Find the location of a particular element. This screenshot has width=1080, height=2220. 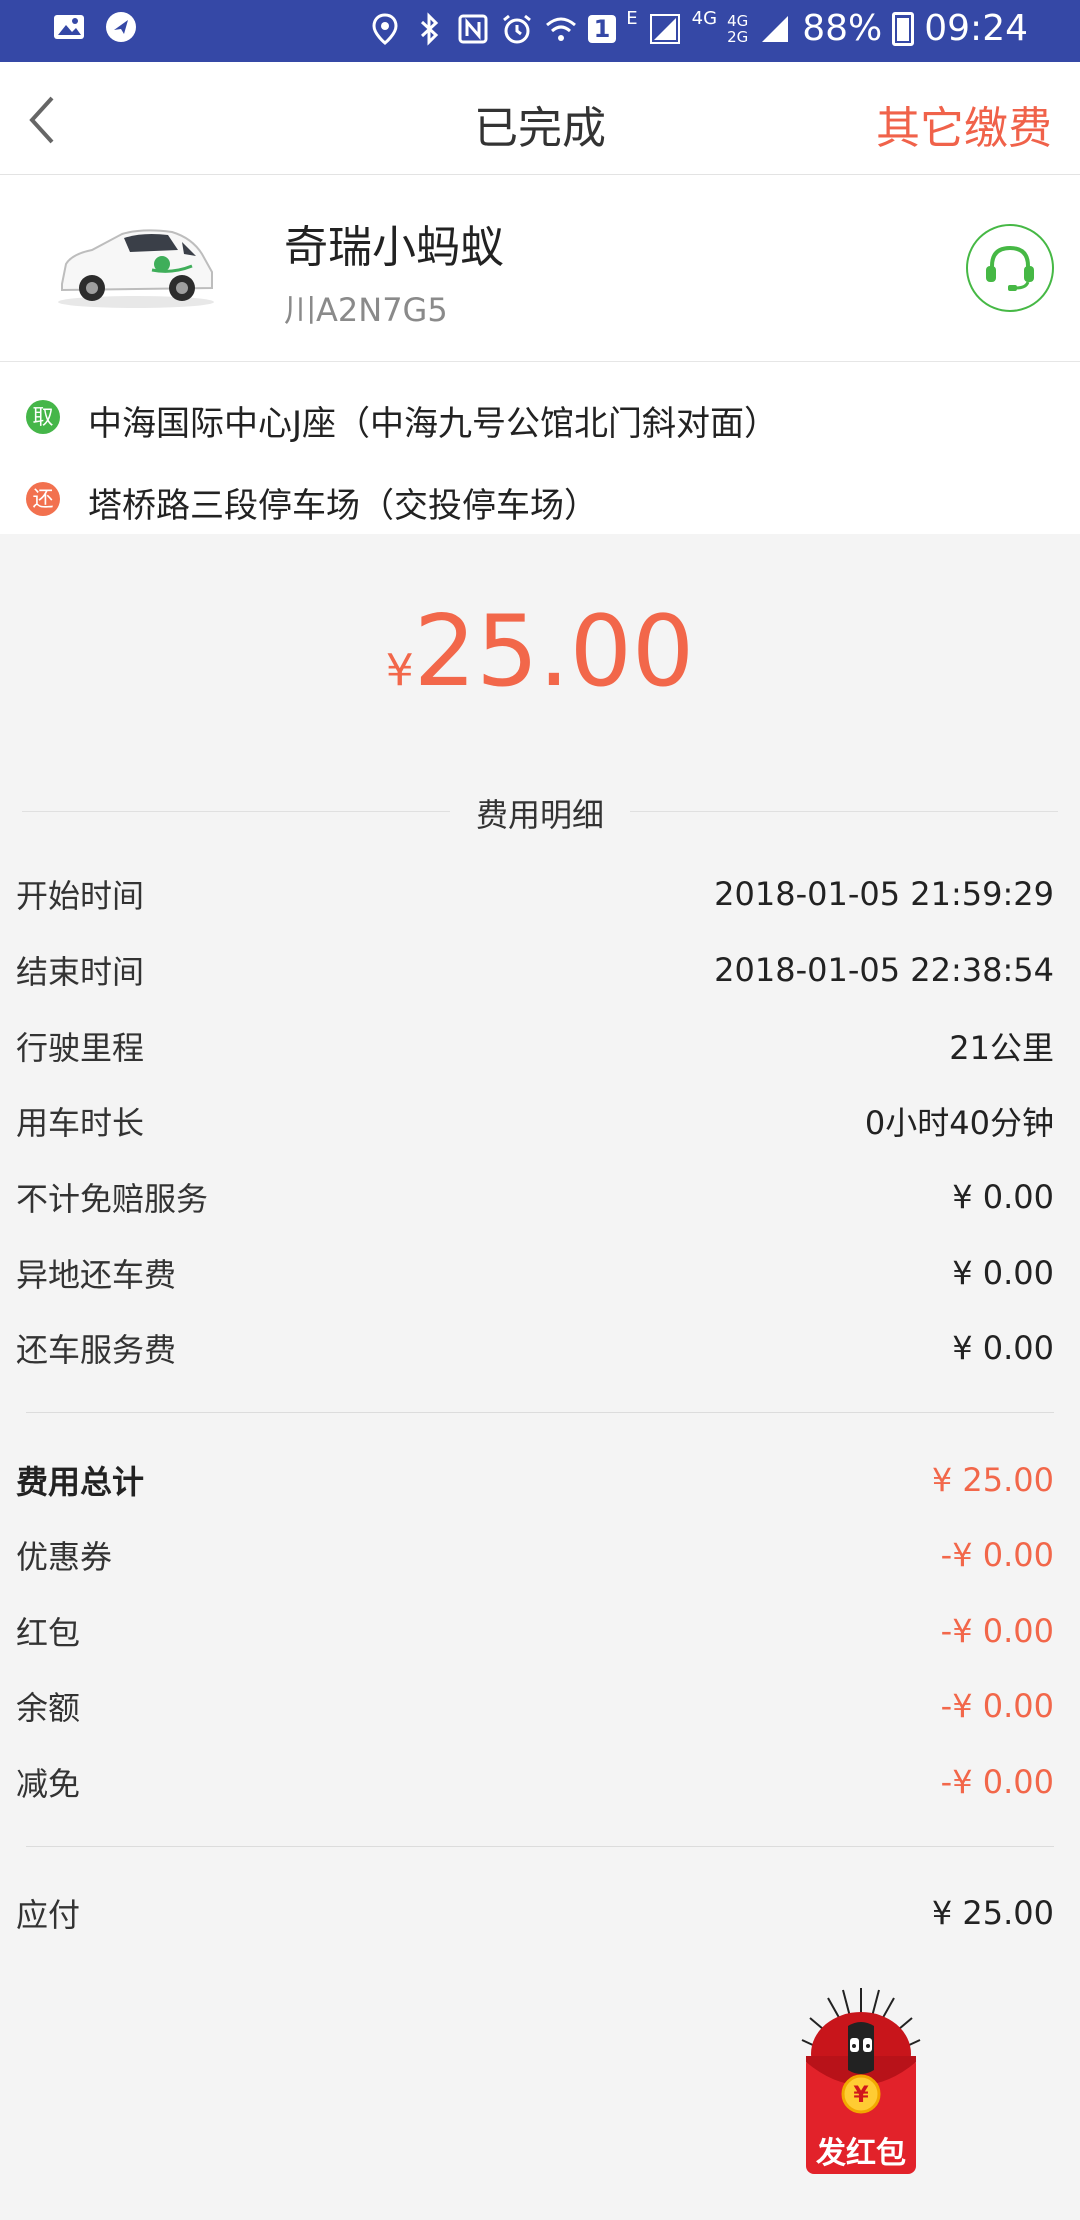

wifi-icon is located at coordinates (560, 29).